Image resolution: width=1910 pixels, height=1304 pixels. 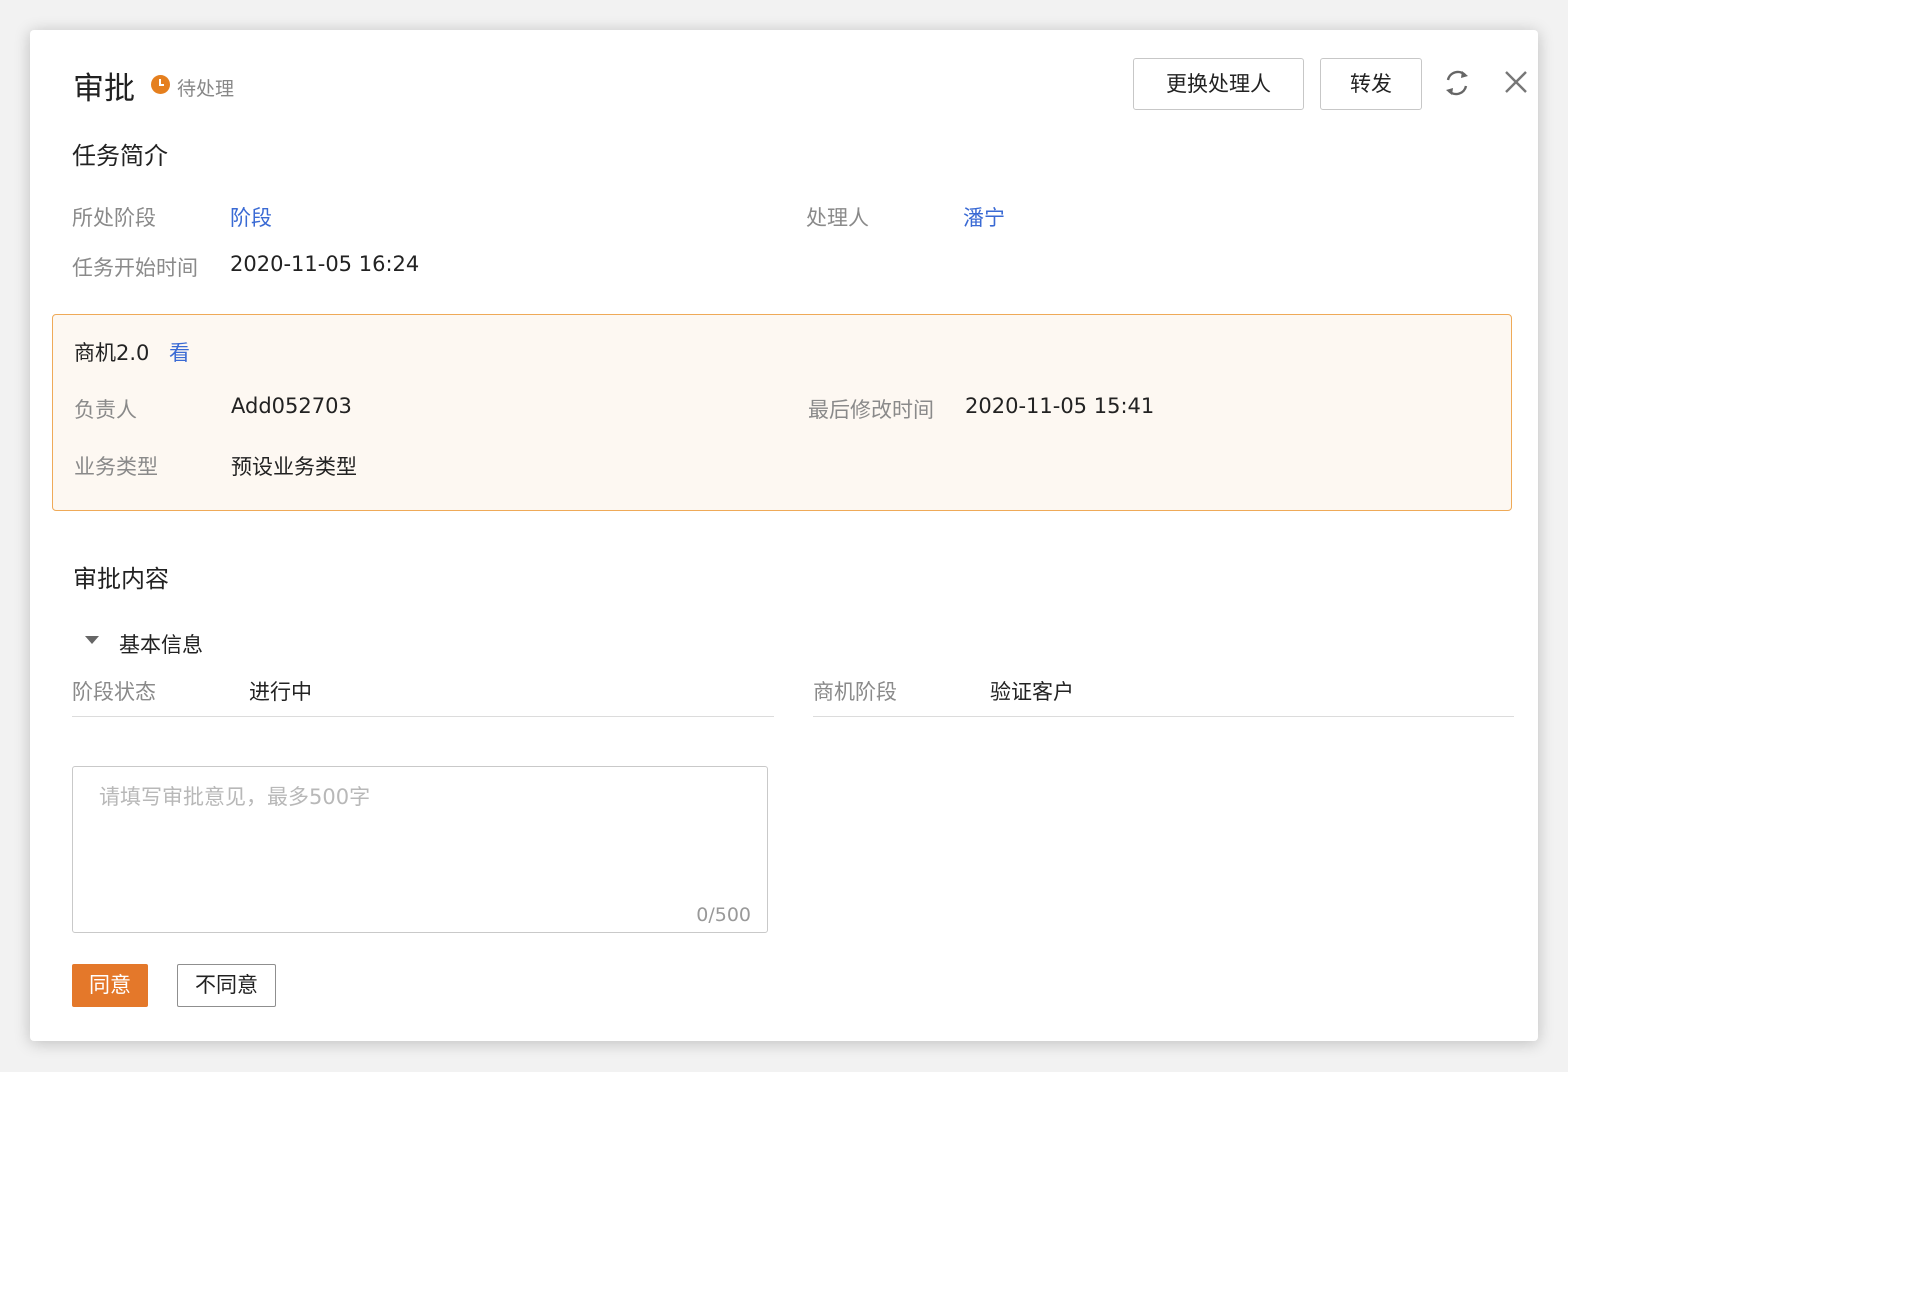 I want to click on collapse-arrow-icon, so click(x=92, y=640).